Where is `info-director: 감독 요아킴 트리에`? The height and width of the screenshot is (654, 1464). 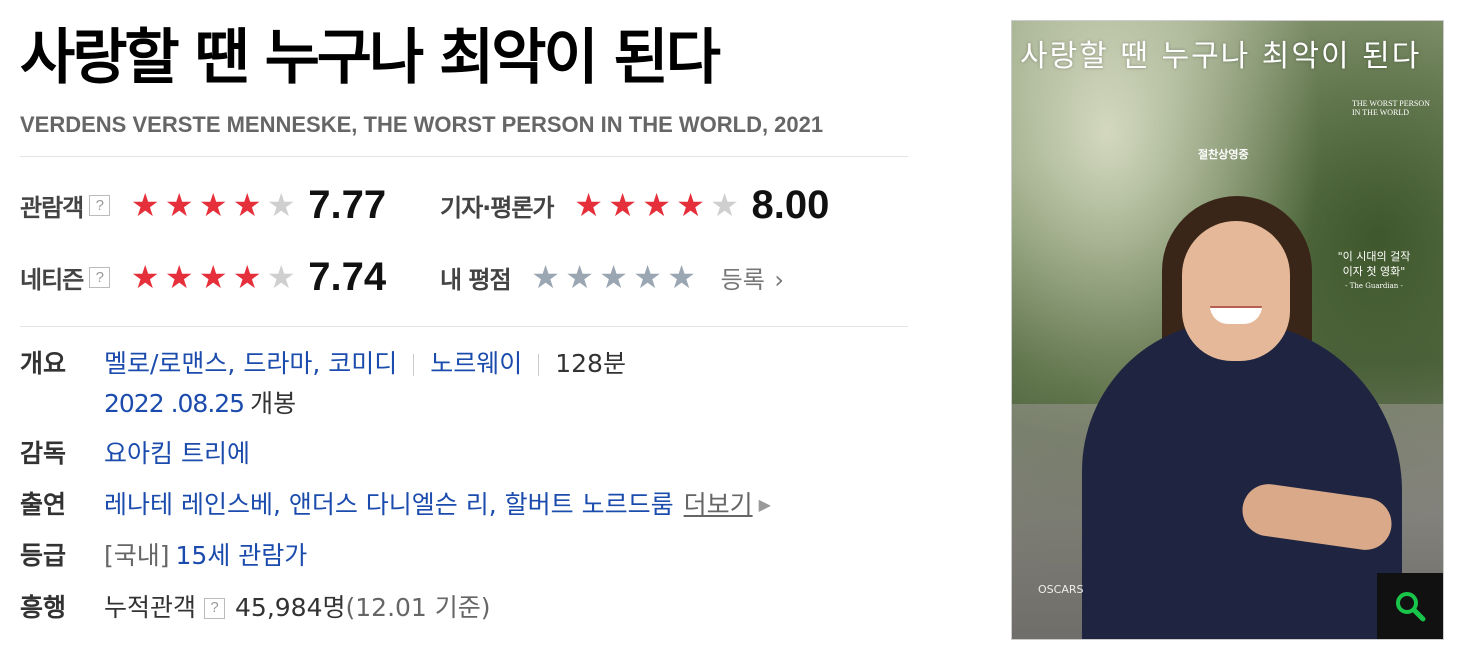
info-director: 감독 요아킴 트리에 is located at coordinates (135, 454).